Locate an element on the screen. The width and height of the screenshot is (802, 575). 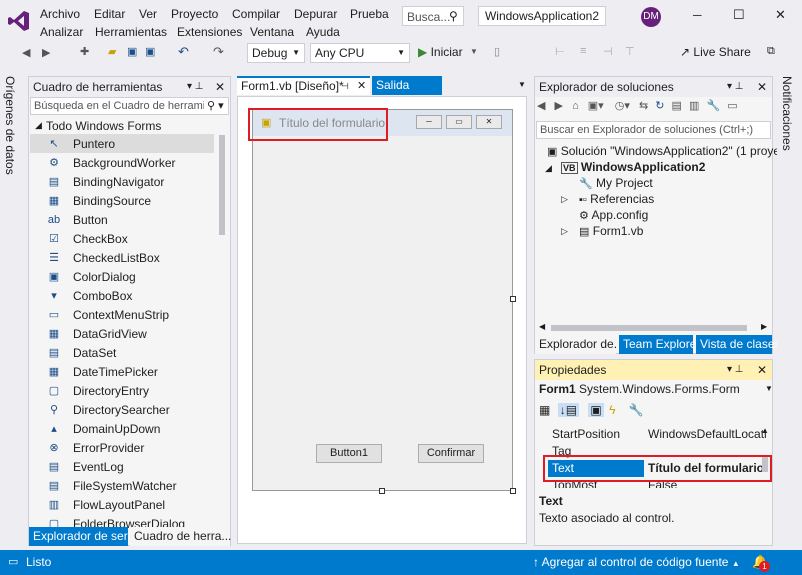
save-icon: ▣ is located at coordinates (132, 51).